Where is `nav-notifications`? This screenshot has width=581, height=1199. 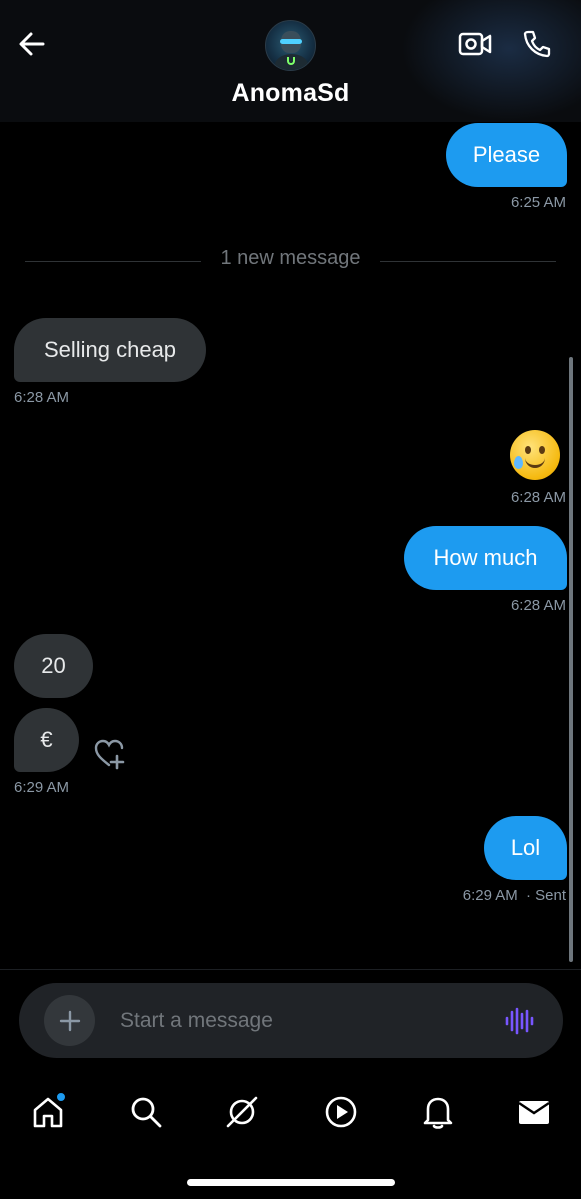
nav-notifications is located at coordinates (438, 1112).